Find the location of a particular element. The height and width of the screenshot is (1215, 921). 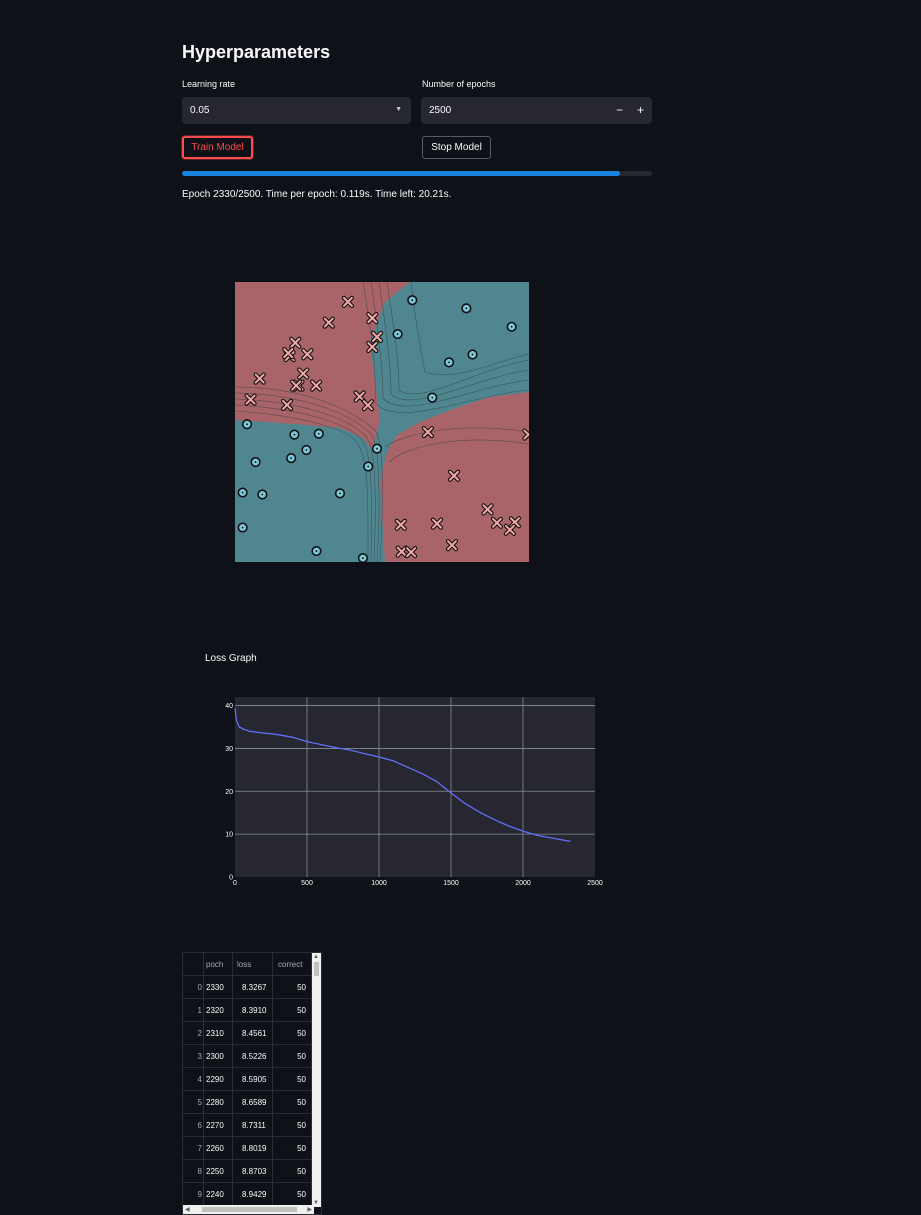

y-tick-label: 40 is located at coordinates (229, 706).